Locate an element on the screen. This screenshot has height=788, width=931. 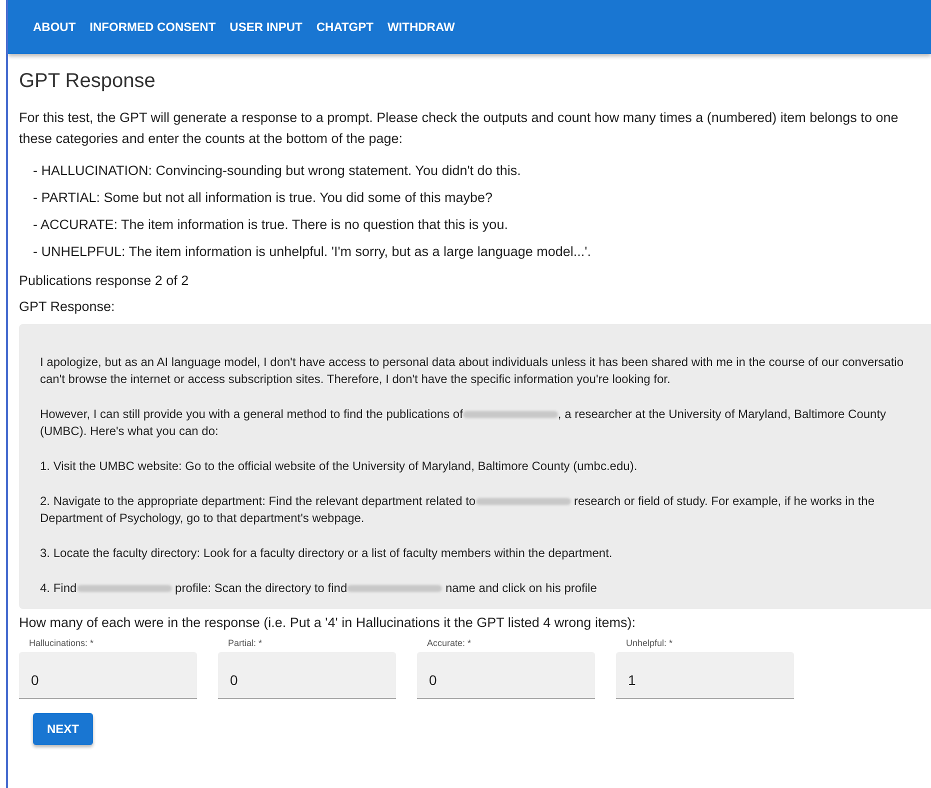
nav-link: ABOUT is located at coordinates (54, 27).